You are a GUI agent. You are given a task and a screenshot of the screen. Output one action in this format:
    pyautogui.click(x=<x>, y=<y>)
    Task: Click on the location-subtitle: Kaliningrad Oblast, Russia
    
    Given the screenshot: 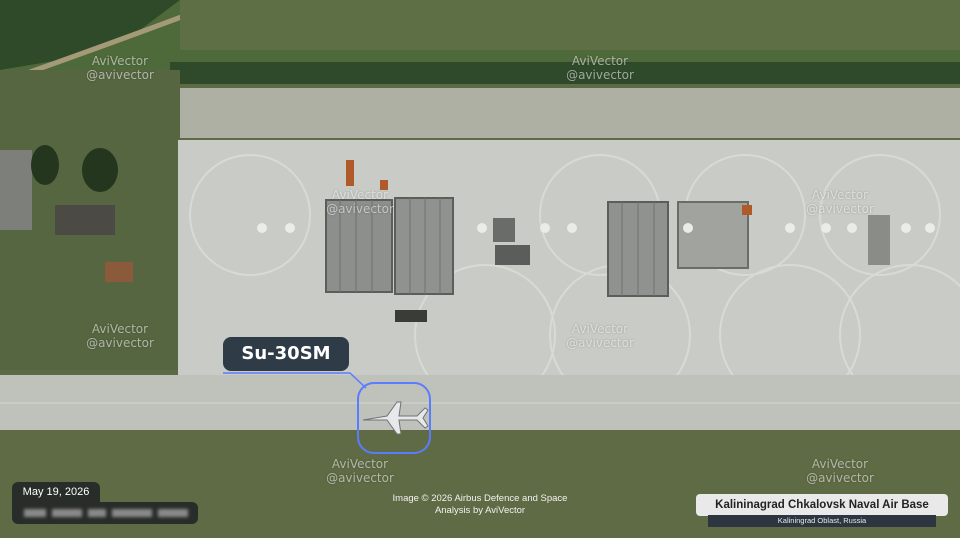 What is the action you would take?
    pyautogui.click(x=822, y=521)
    